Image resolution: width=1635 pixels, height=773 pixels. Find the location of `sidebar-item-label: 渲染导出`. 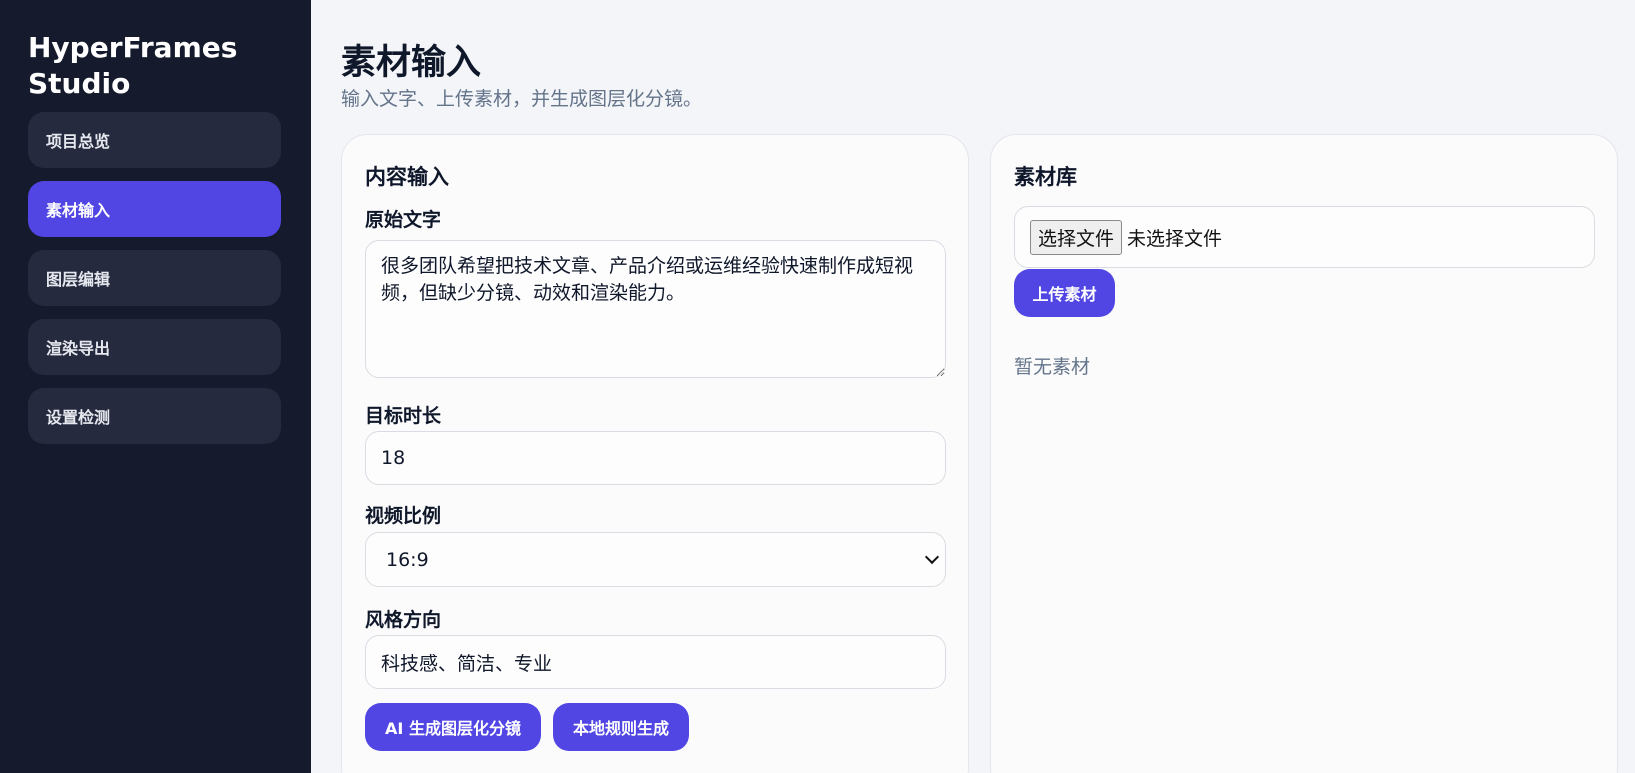

sidebar-item-label: 渲染导出 is located at coordinates (78, 348).